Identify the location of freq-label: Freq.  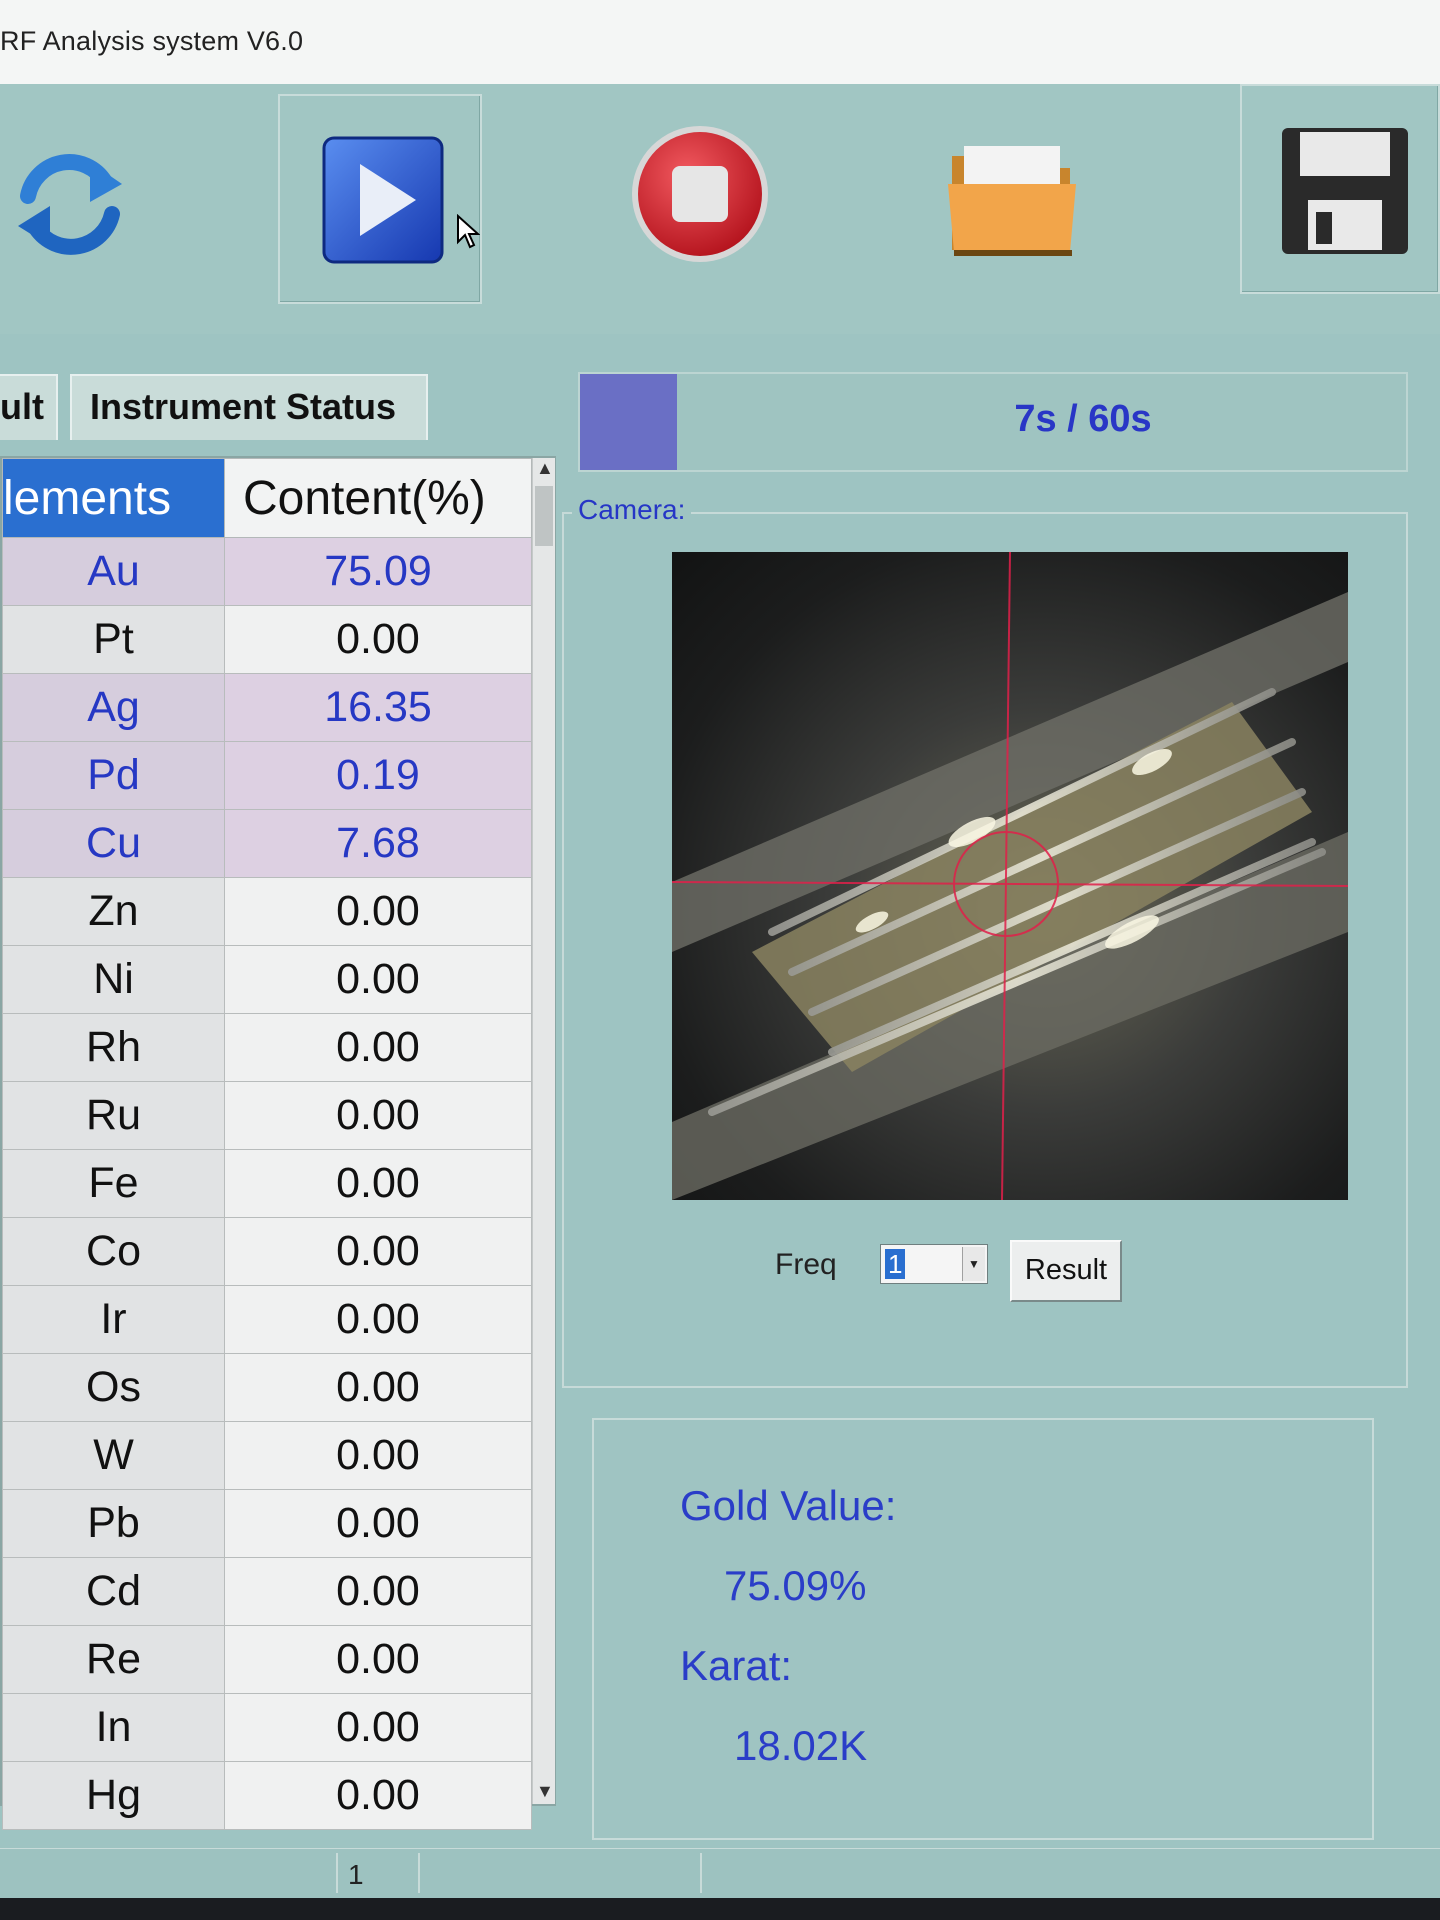
(806, 1264).